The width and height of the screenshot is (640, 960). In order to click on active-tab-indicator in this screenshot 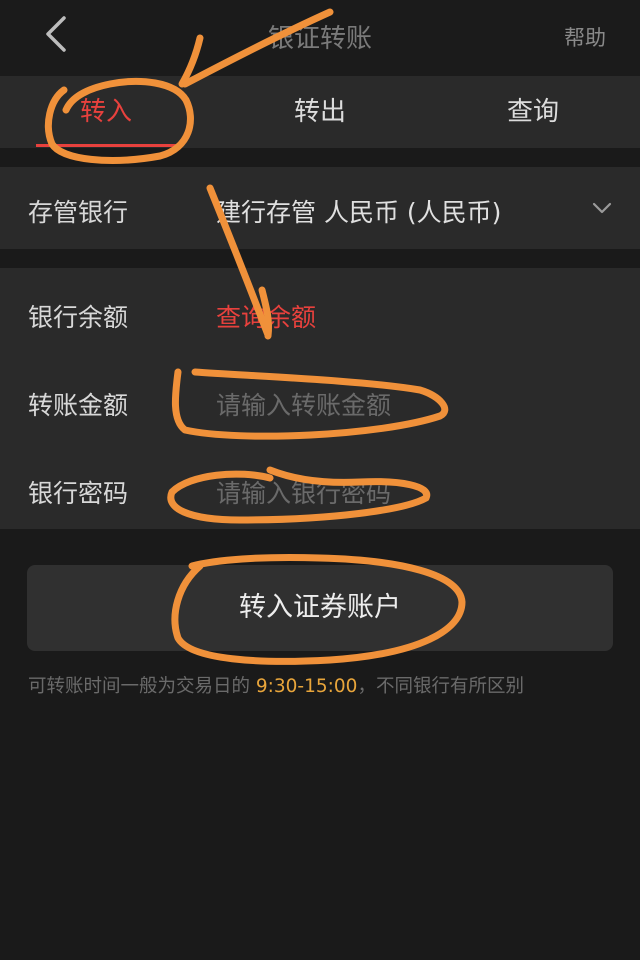, I will do `click(106, 145)`.